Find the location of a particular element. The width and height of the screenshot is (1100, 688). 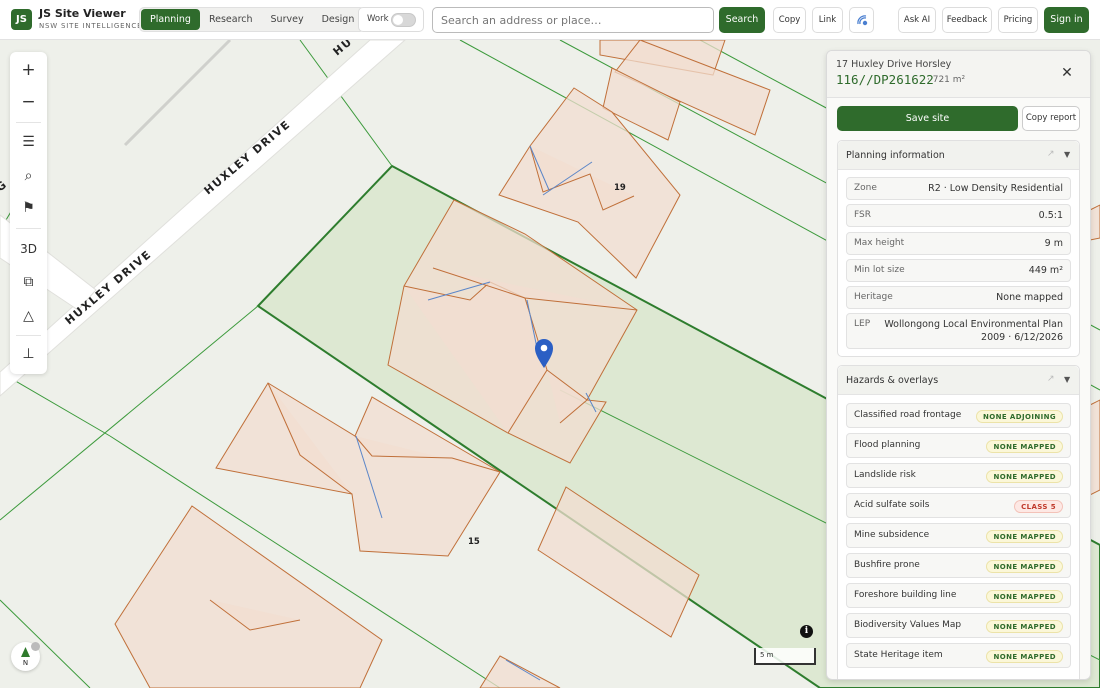

logo-mark: JS is located at coordinates (21, 19).